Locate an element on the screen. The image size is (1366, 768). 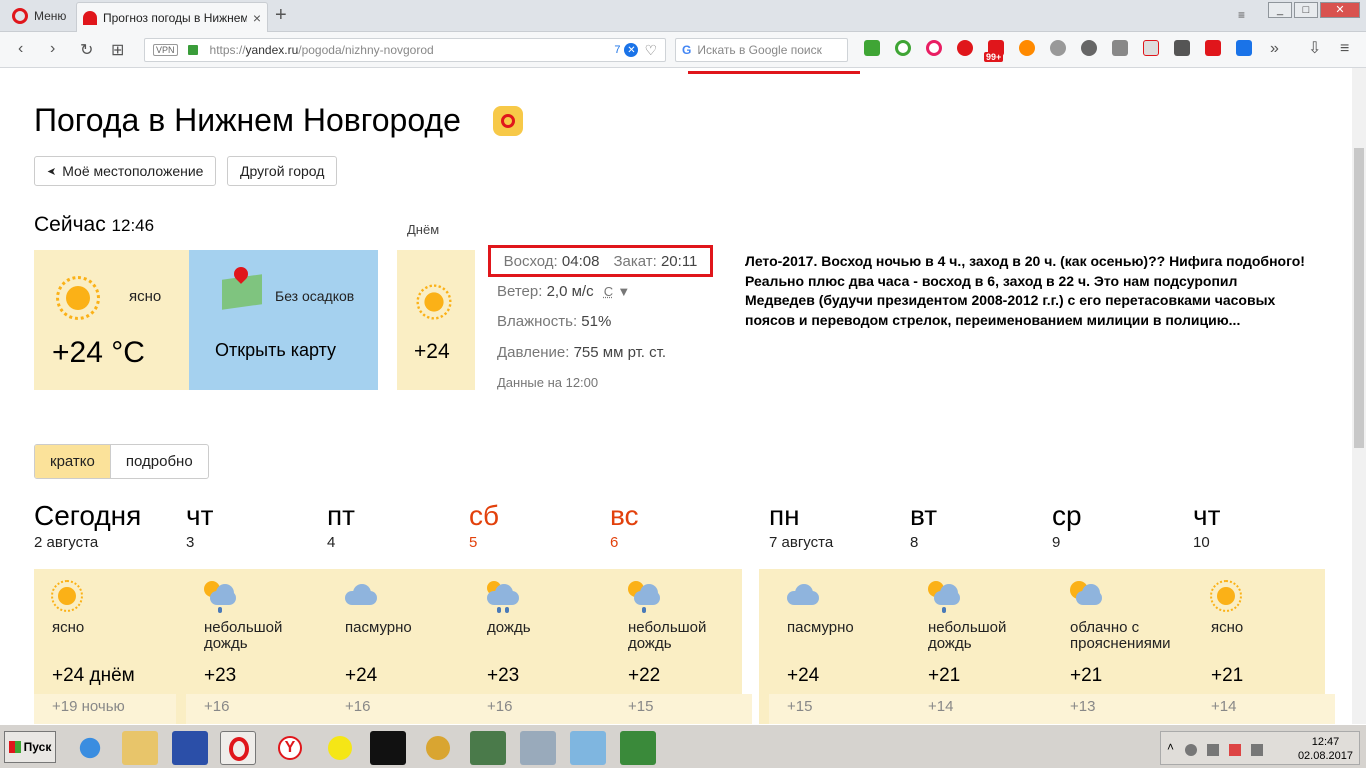
forecast-date: 2 августа is located at coordinates (66, 542).